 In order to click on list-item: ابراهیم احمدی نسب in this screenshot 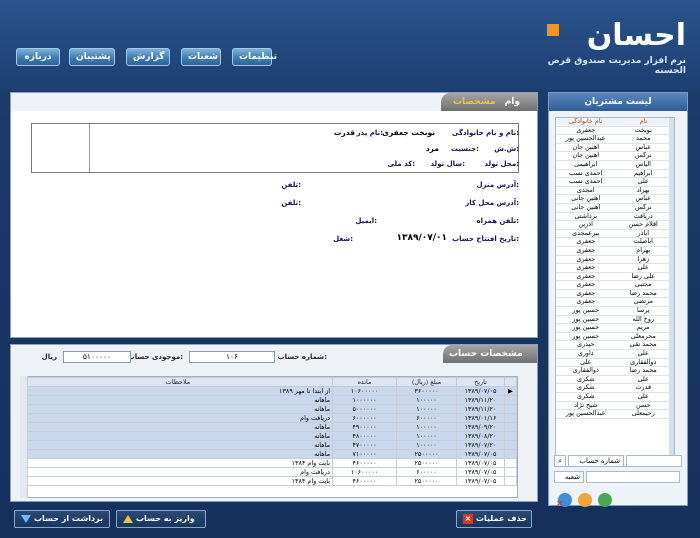, I will do `click(614, 174)`.